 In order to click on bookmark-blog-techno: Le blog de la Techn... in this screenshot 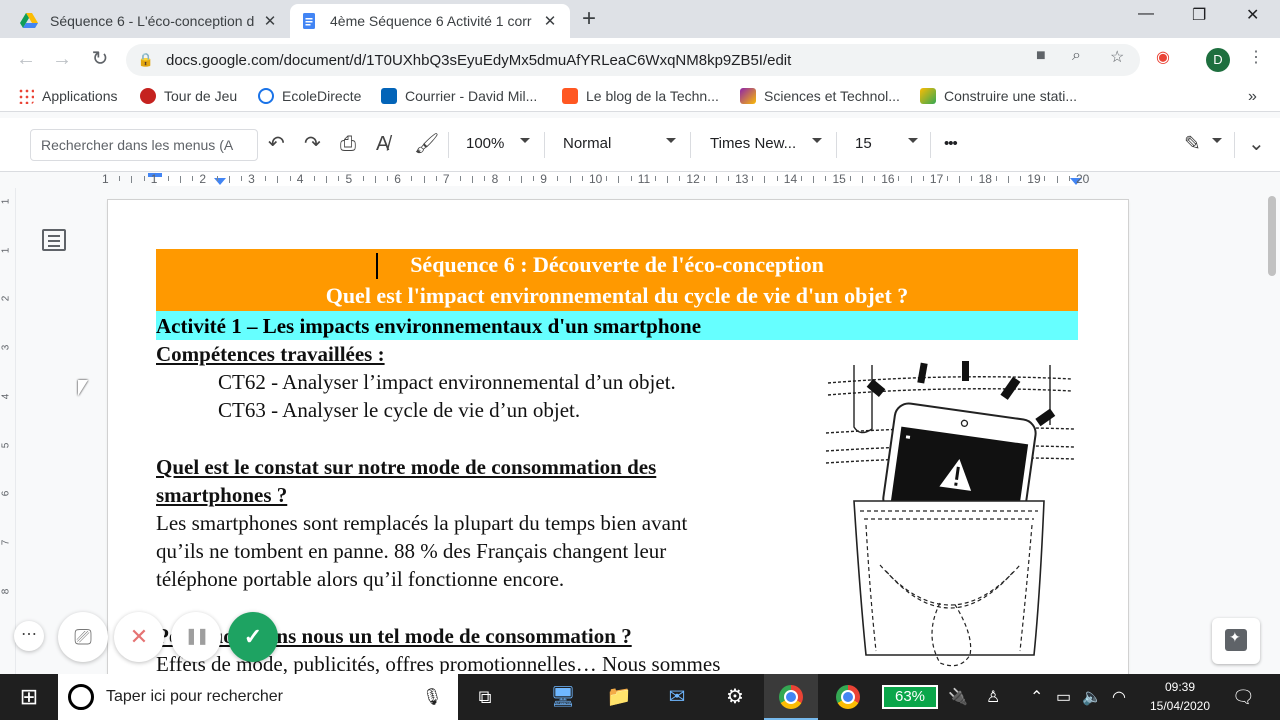, I will do `click(640, 96)`.